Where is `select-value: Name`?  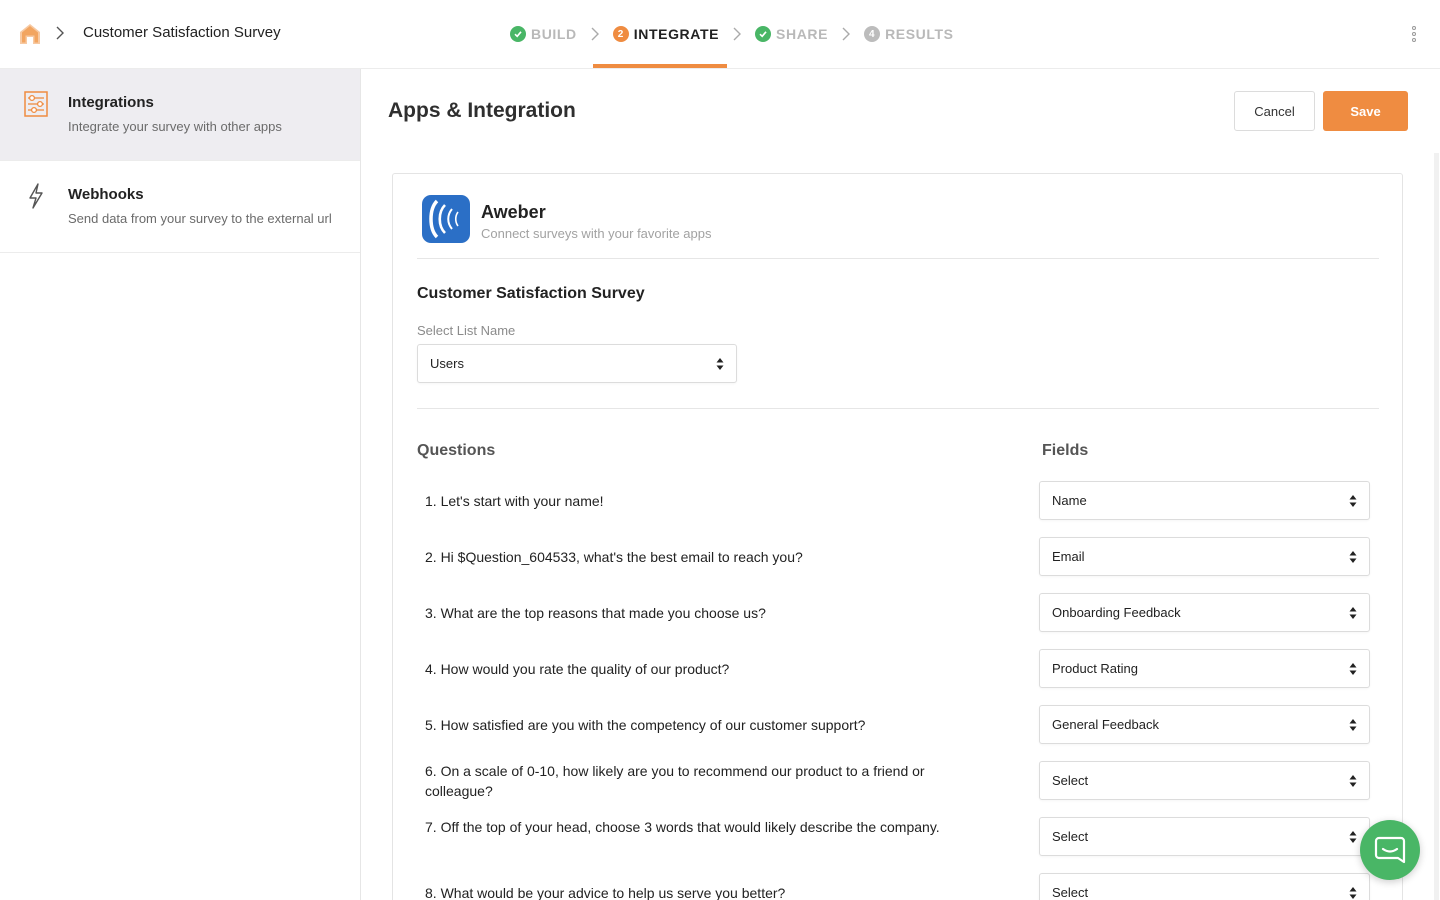 select-value: Name is located at coordinates (1069, 500).